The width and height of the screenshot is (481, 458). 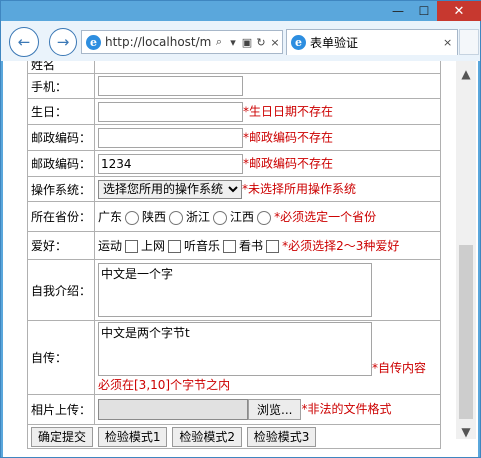 I want to click on province-option-label: 浙江, so click(x=198, y=217).